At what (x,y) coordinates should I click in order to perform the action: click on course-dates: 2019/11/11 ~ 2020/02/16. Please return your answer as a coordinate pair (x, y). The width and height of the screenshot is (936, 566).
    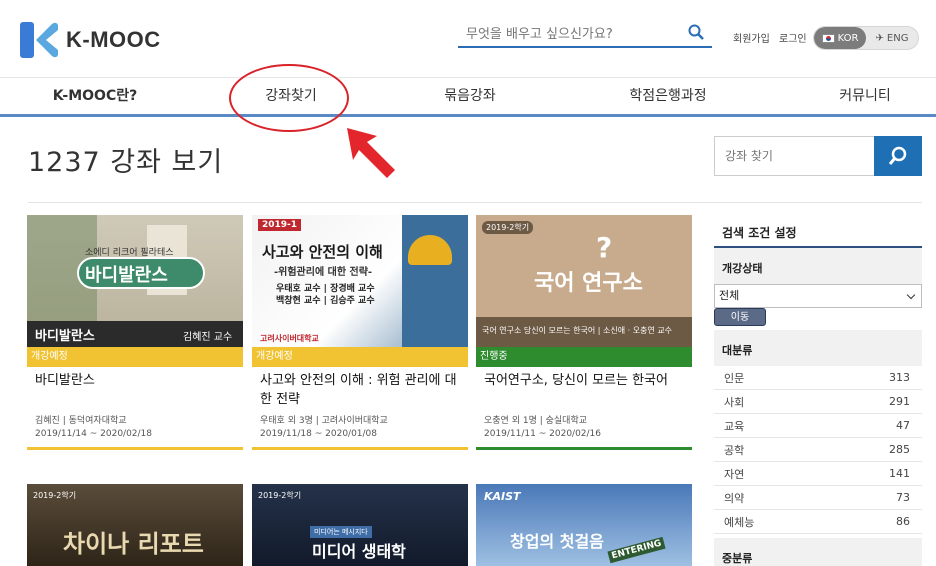
    Looking at the image, I should click on (543, 434).